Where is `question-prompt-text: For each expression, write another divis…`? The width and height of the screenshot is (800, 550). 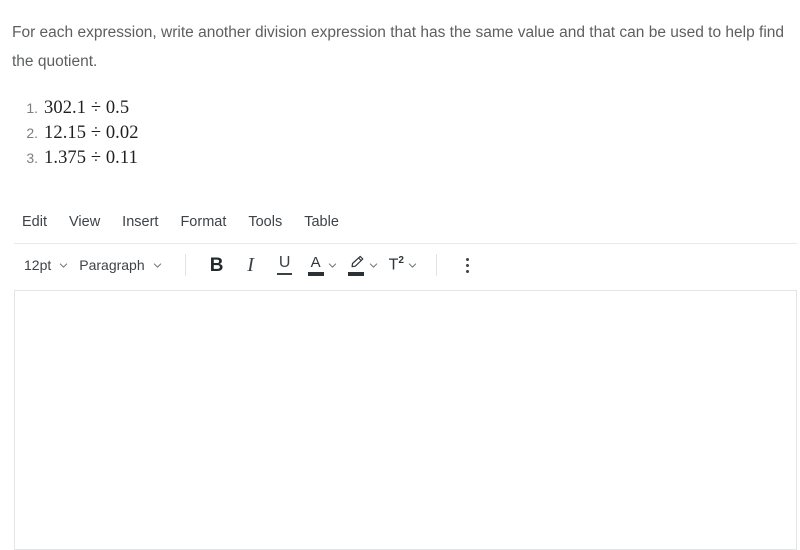 question-prompt-text: For each expression, write another divis… is located at coordinates (398, 47).